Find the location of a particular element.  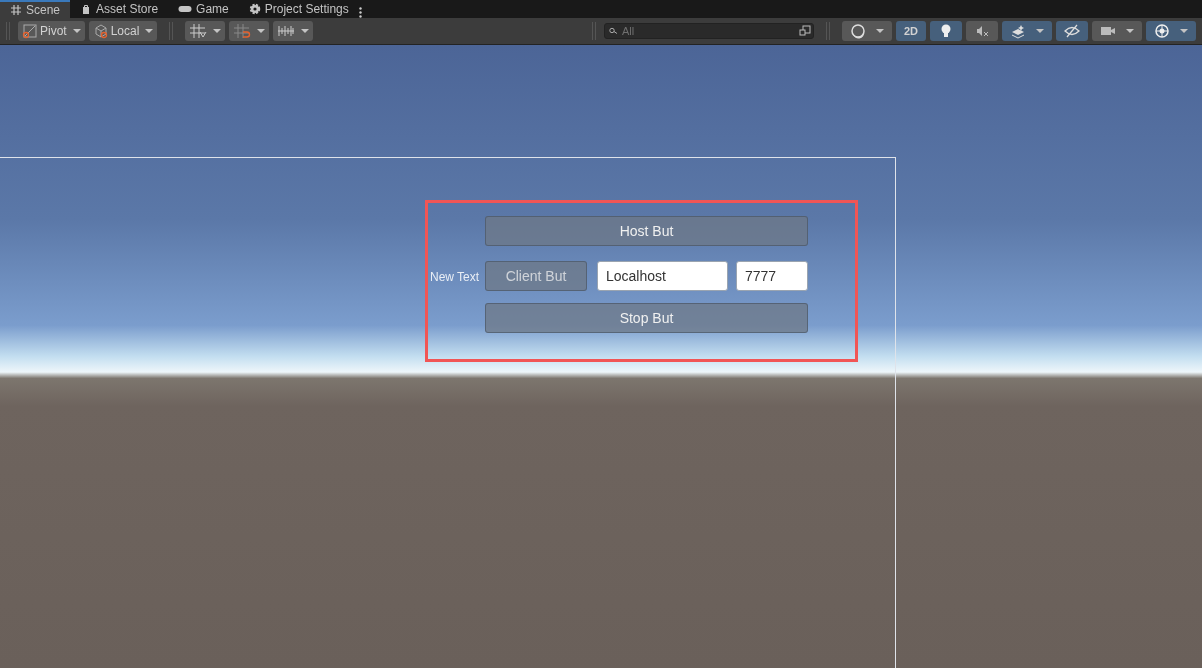

gizmo-icon is located at coordinates (1162, 31).